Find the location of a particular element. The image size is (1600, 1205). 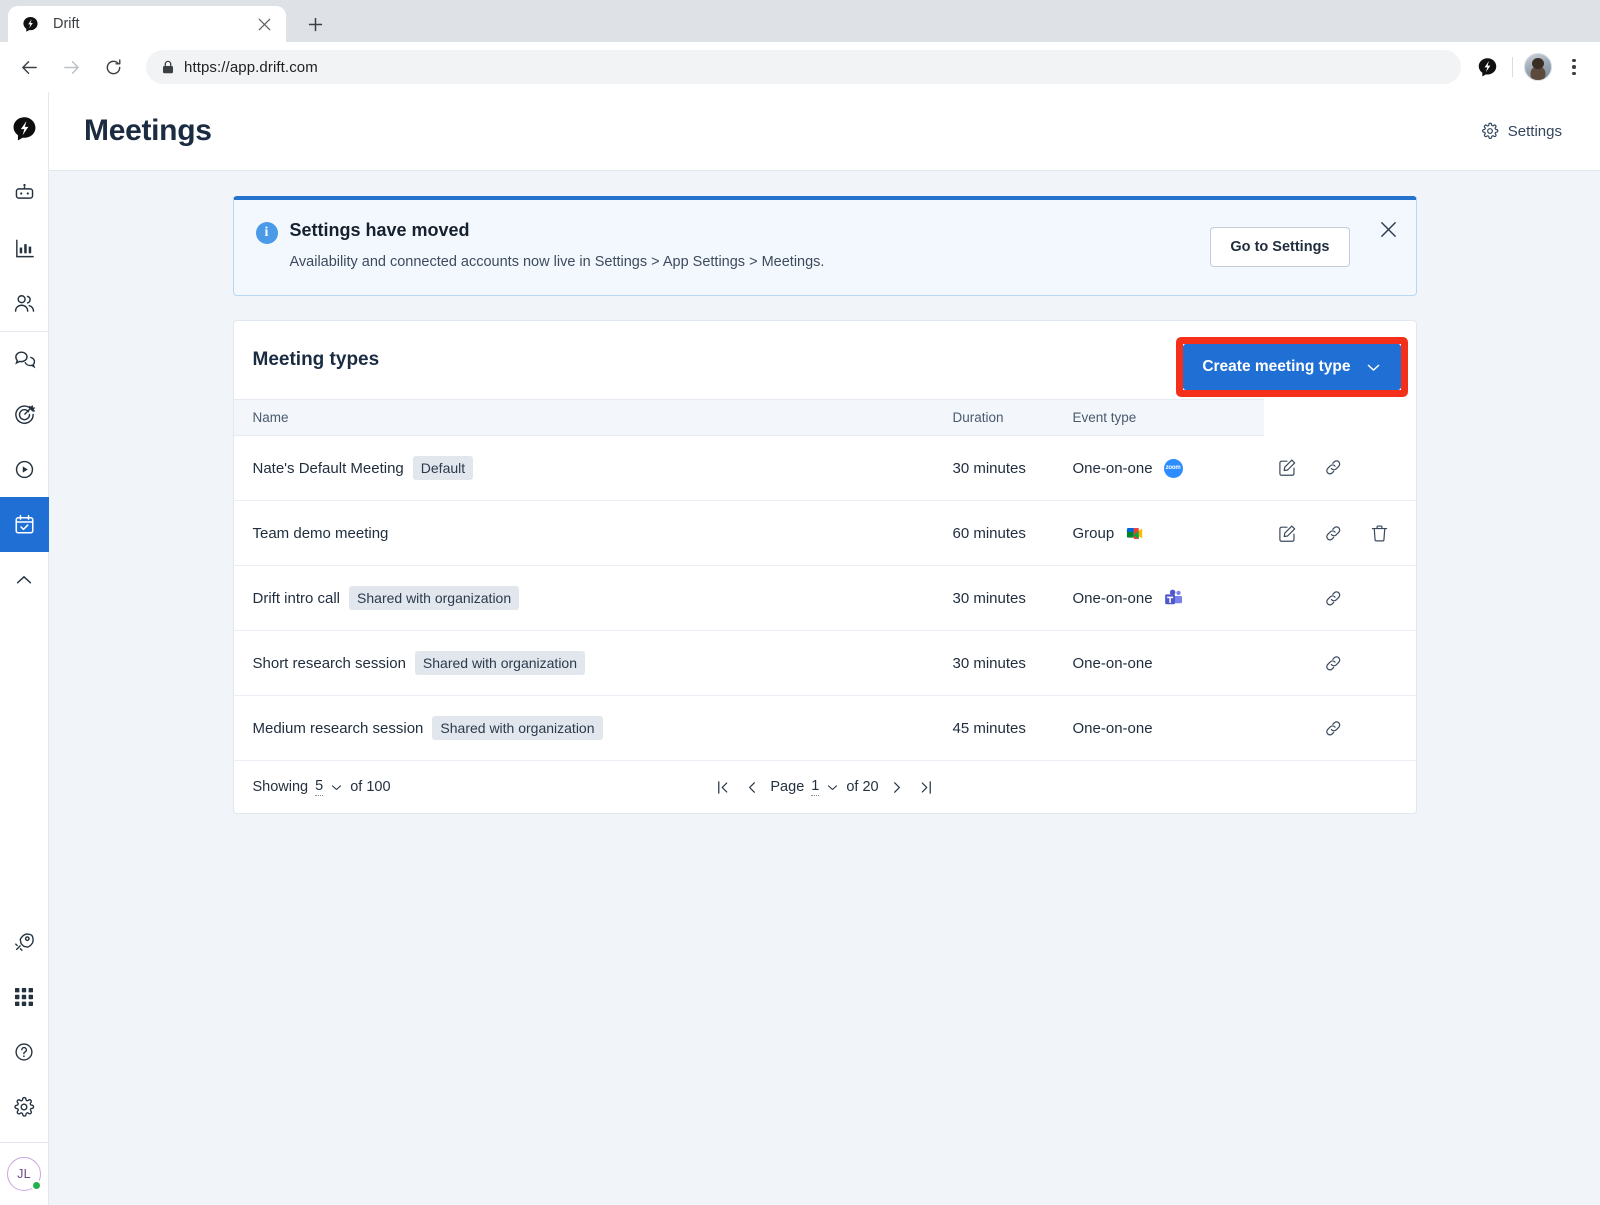

browser-profile-avatar is located at coordinates (1538, 67).